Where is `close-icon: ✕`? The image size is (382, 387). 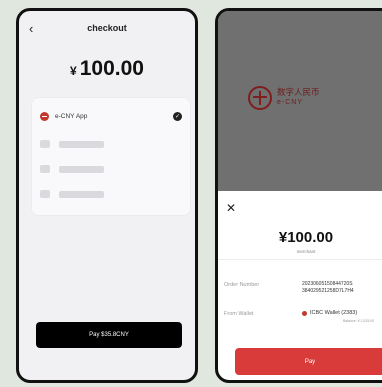
close-icon: ✕ is located at coordinates (231, 208).